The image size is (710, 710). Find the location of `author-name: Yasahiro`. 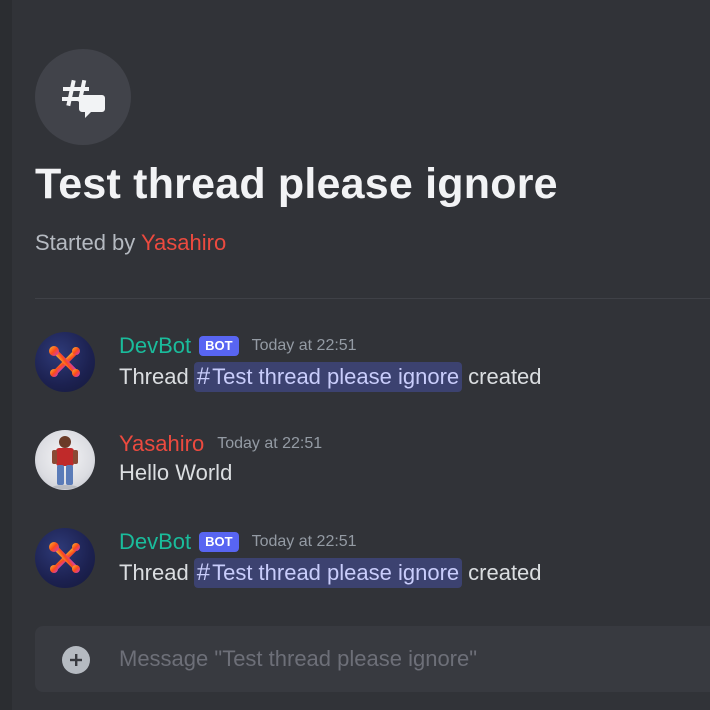

author-name: Yasahiro is located at coordinates (161, 444).